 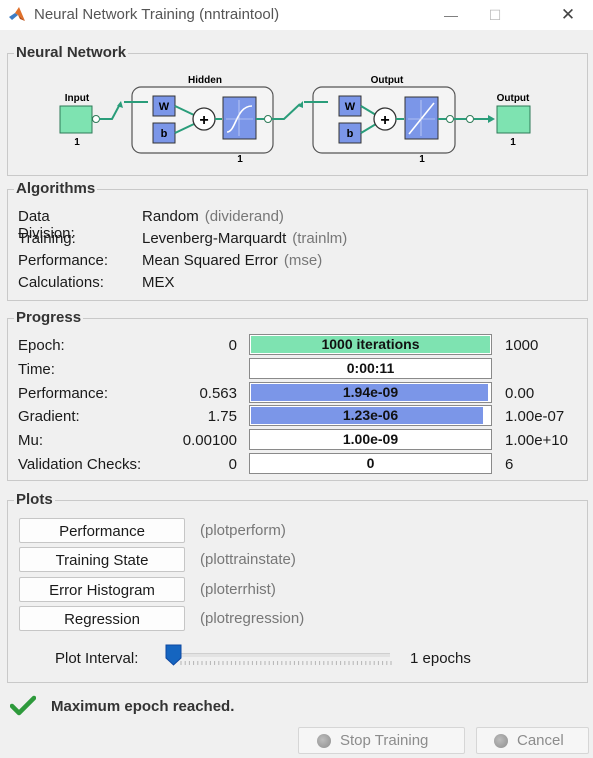 What do you see at coordinates (284, 655) in the screenshot?
I see `plot-interval-slider-track` at bounding box center [284, 655].